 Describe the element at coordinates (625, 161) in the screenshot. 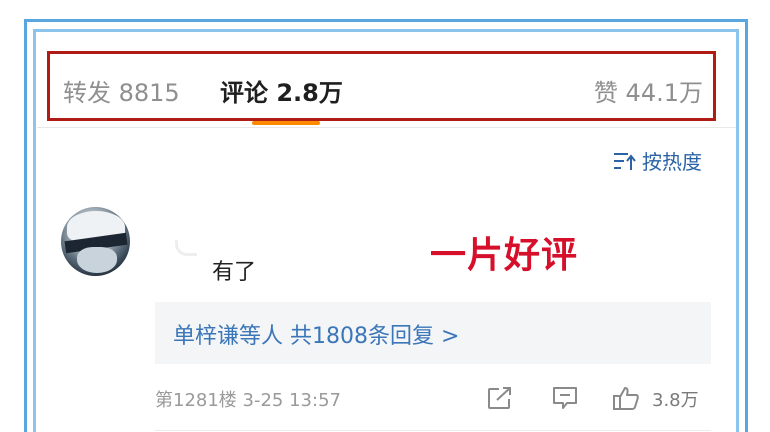

I see `sort-icon` at that location.